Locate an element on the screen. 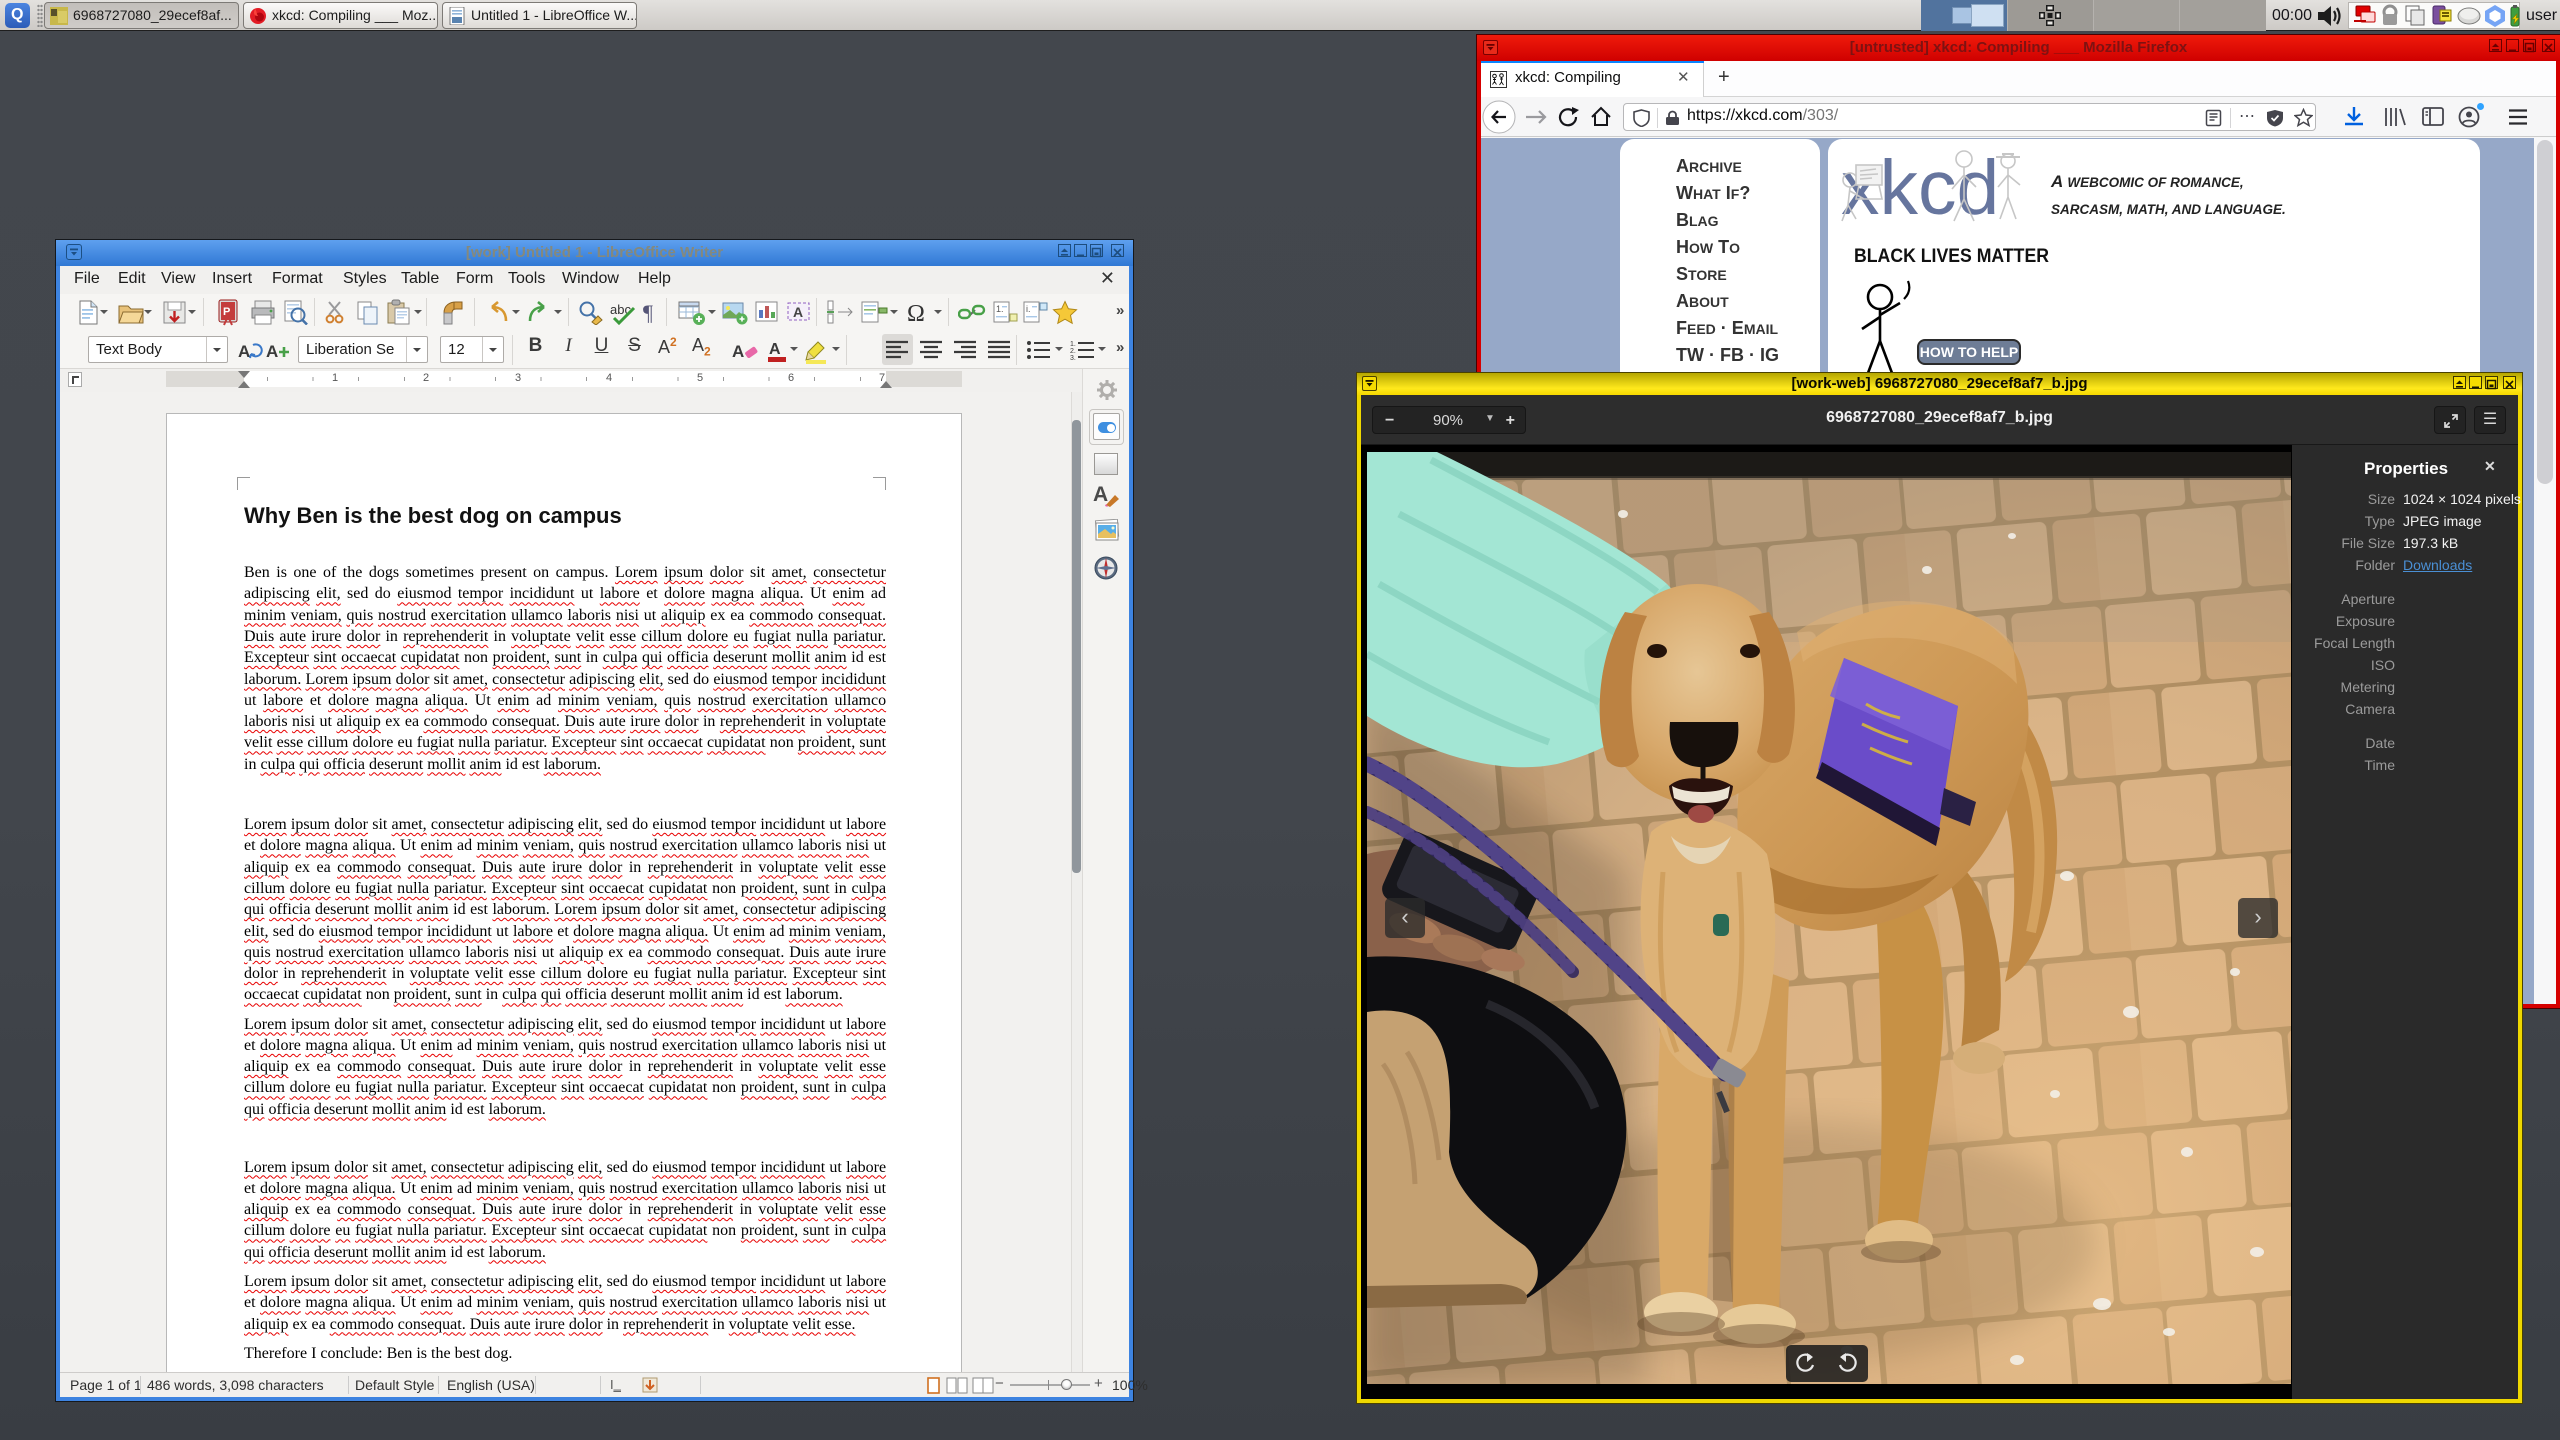  svg-text: Ω is located at coordinates (916, 313).